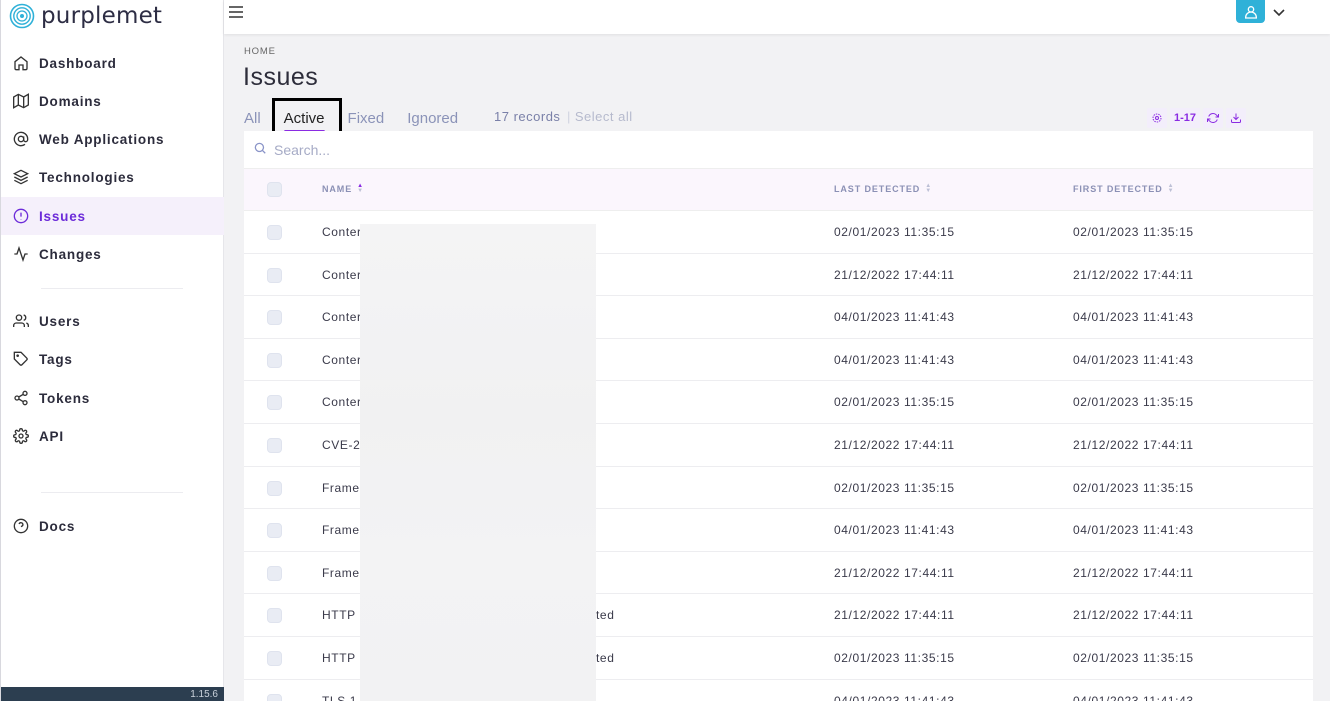  Describe the element at coordinates (21, 359) in the screenshot. I see `tag-icon` at that location.